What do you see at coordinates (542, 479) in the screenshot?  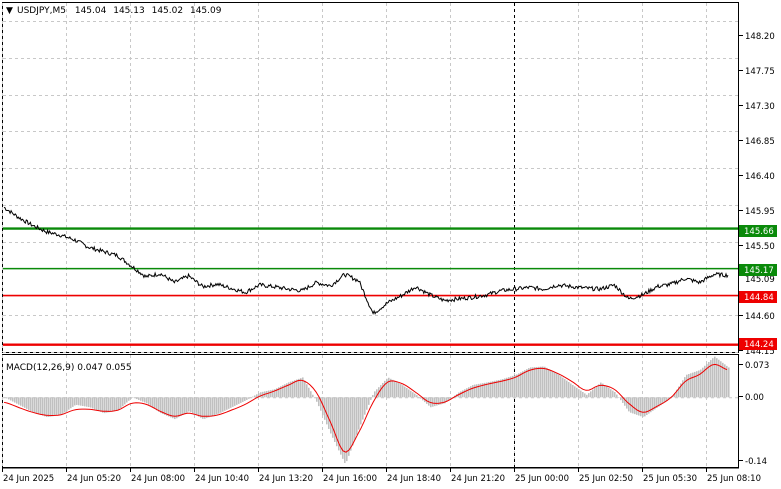 I see `time-tick: 25 Jun 00:00` at bounding box center [542, 479].